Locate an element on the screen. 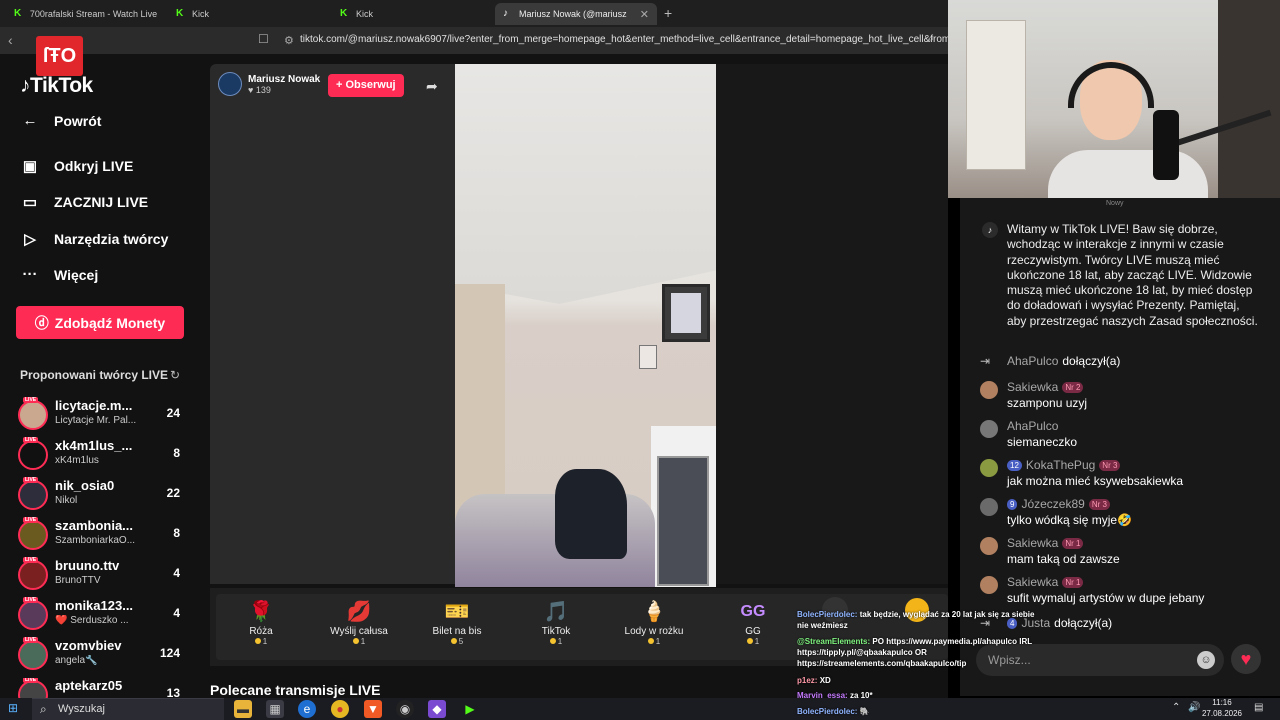  video-cabinet is located at coordinates (683, 506).